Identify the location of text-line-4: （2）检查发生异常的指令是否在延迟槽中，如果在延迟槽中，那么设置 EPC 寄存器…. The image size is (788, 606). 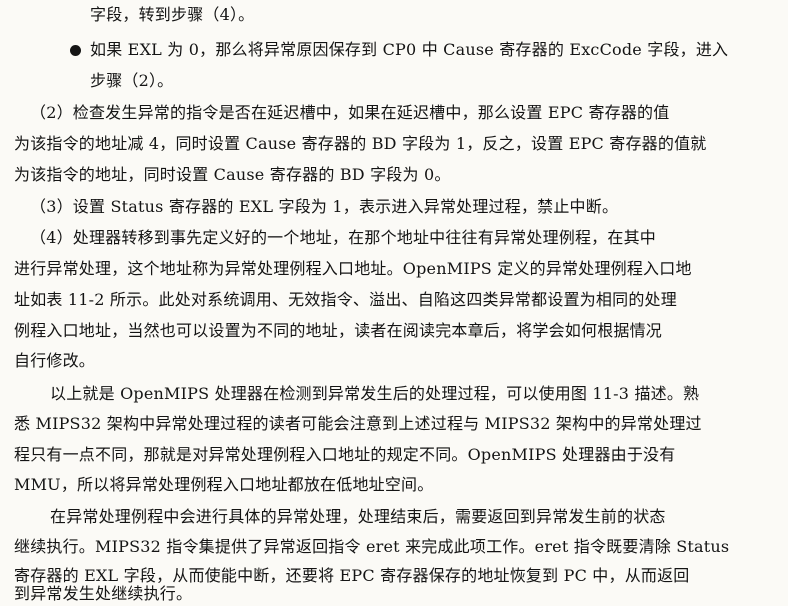
(350, 112).